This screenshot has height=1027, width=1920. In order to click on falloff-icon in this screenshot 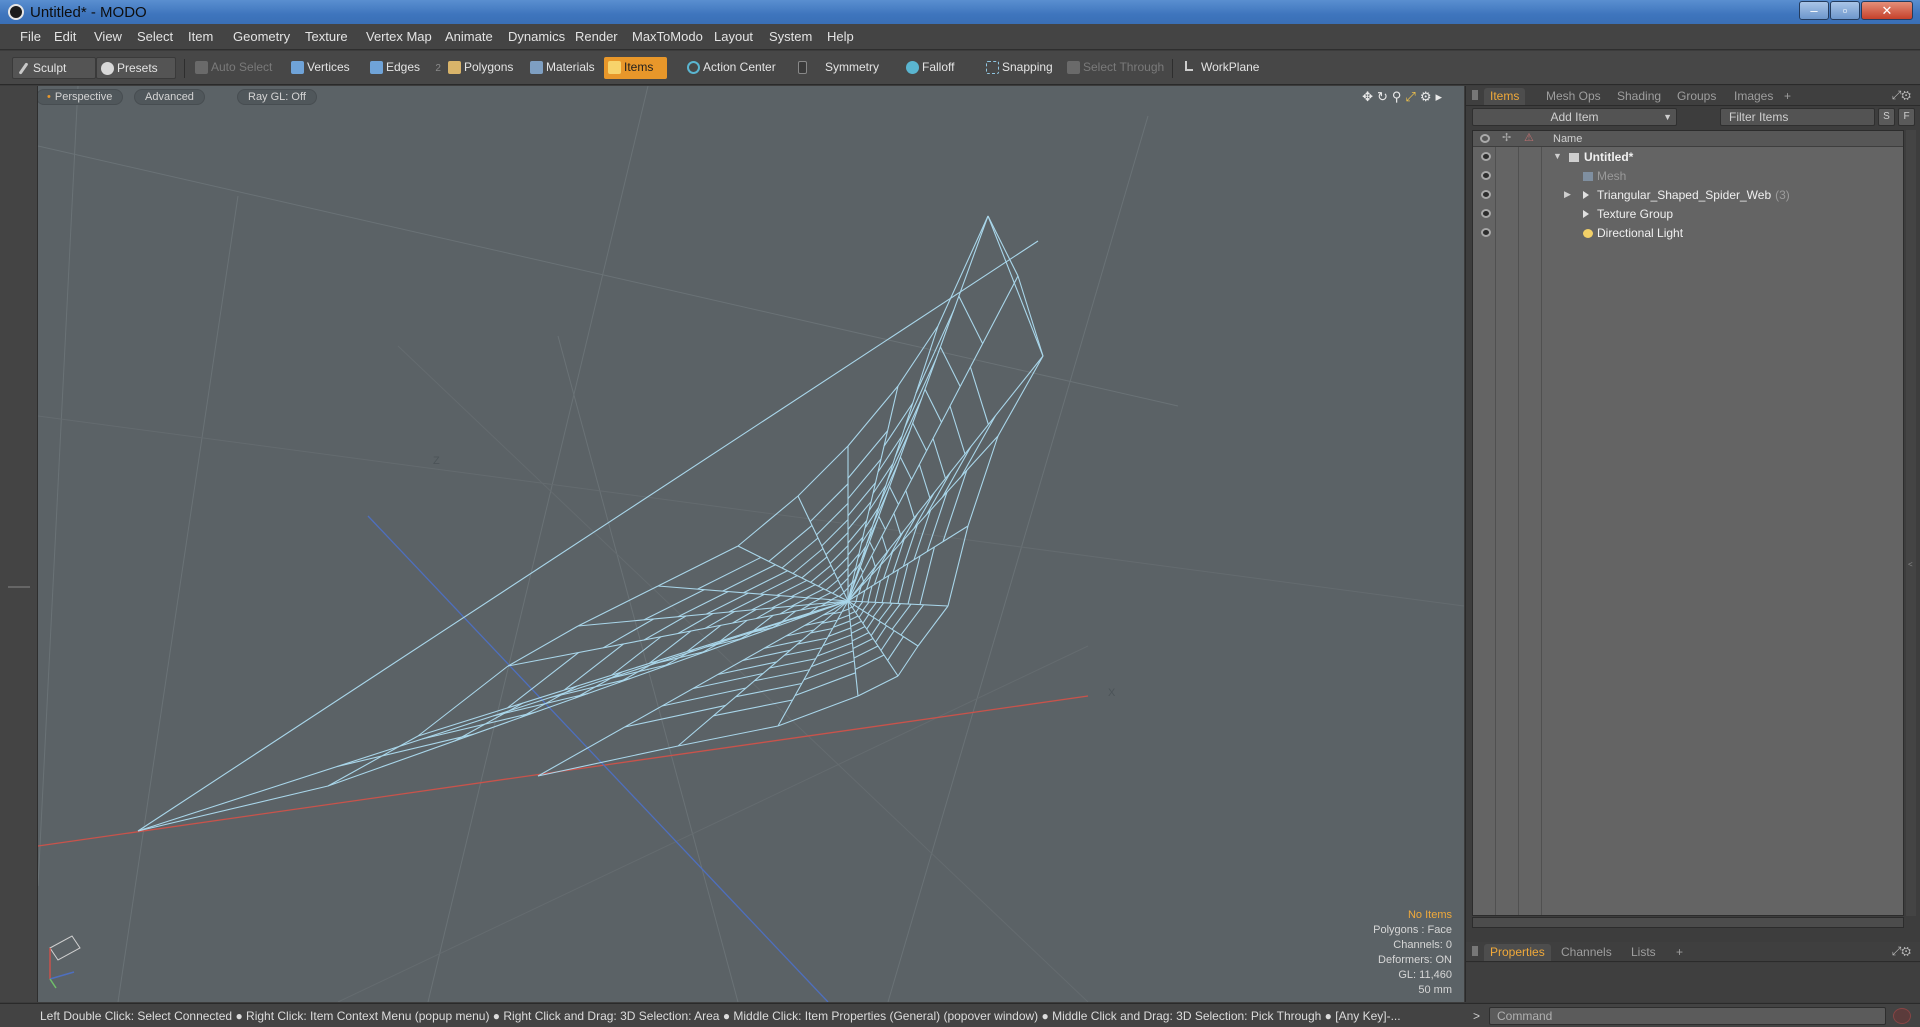, I will do `click(912, 67)`.